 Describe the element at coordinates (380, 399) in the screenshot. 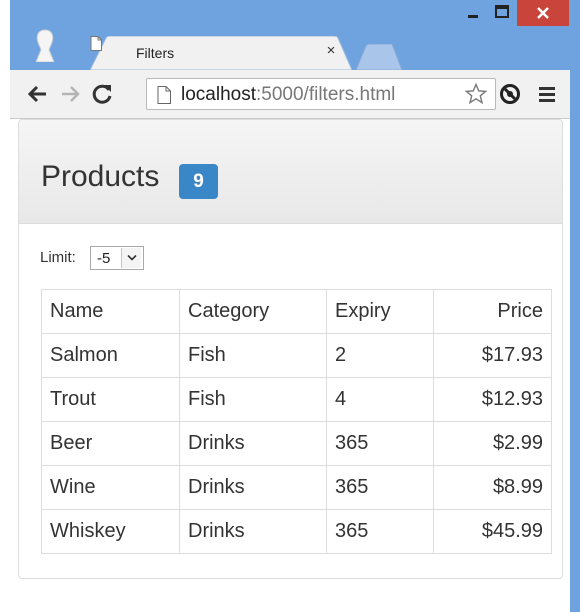

I see `cell-expiry: 4` at that location.